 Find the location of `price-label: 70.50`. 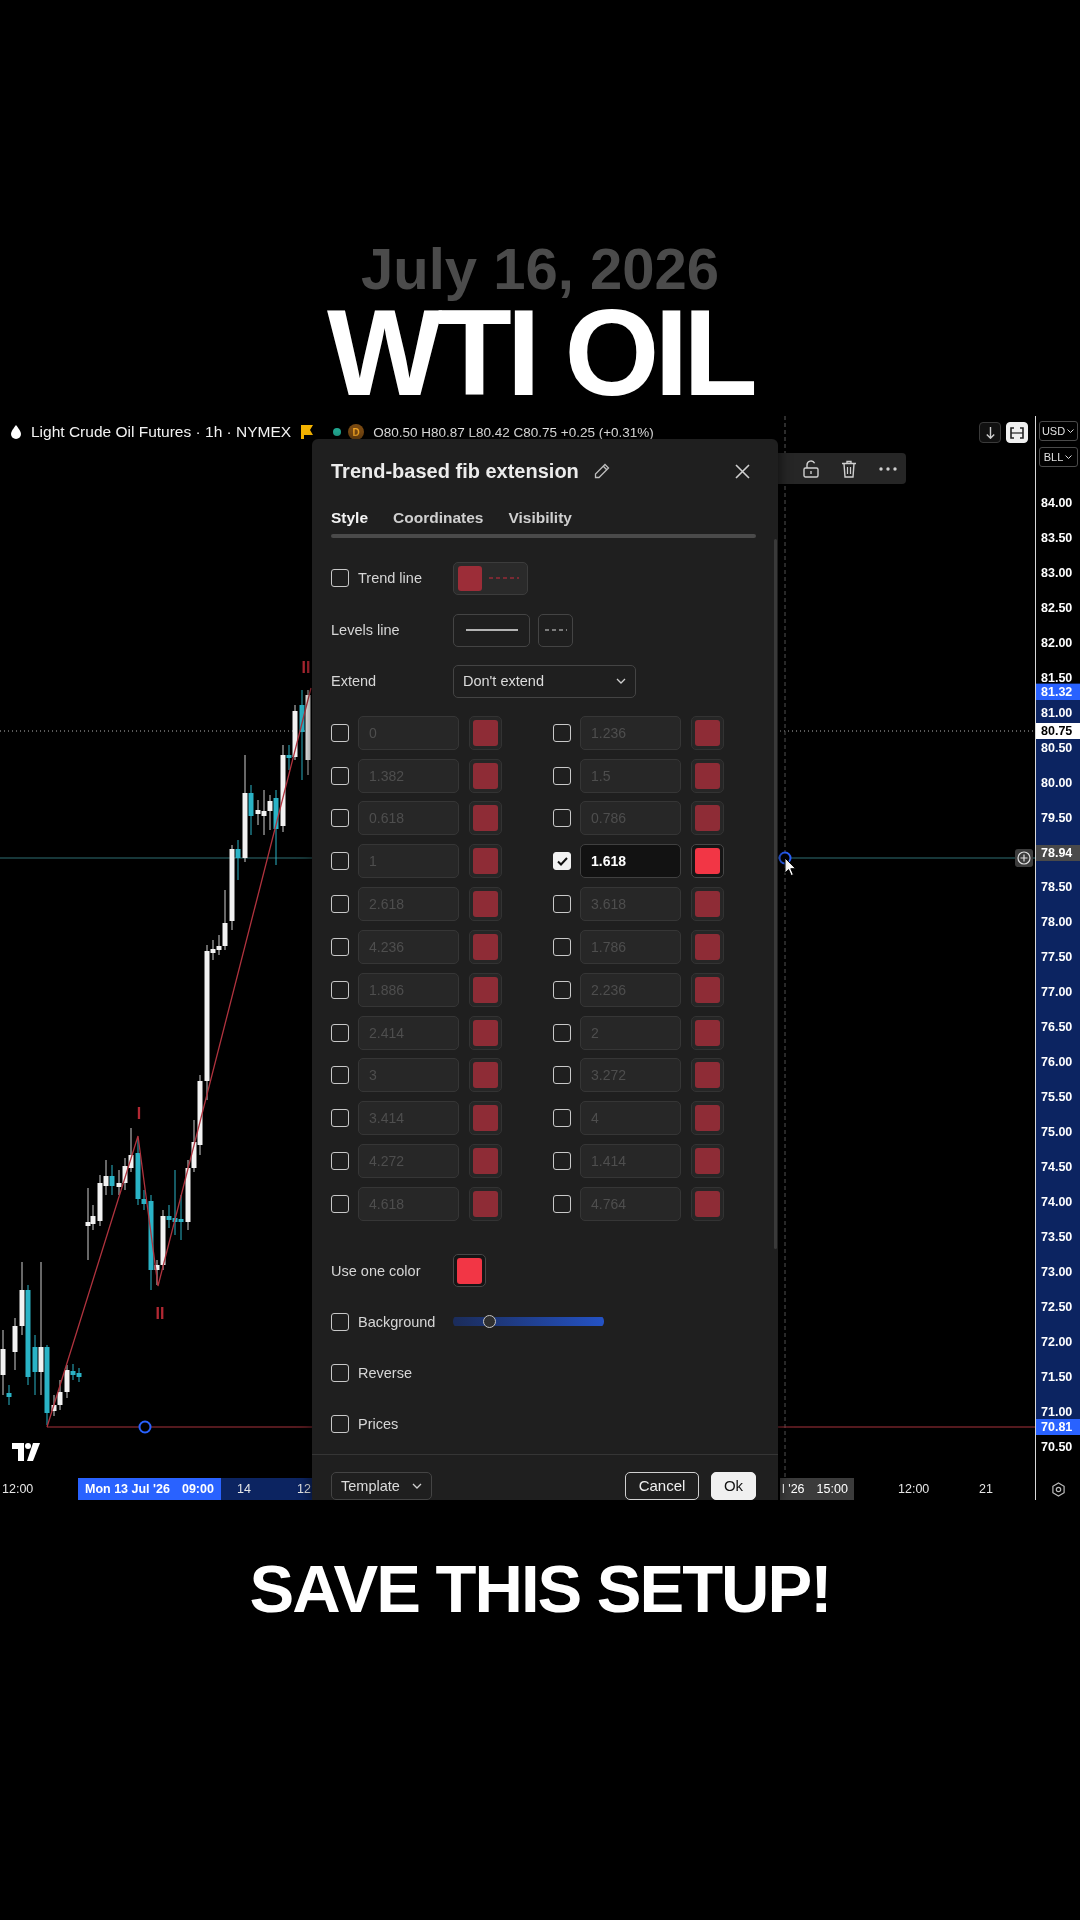

price-label: 70.50 is located at coordinates (1056, 1446).